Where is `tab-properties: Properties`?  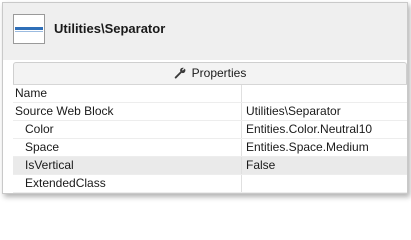
tab-properties: Properties is located at coordinates (210, 73).